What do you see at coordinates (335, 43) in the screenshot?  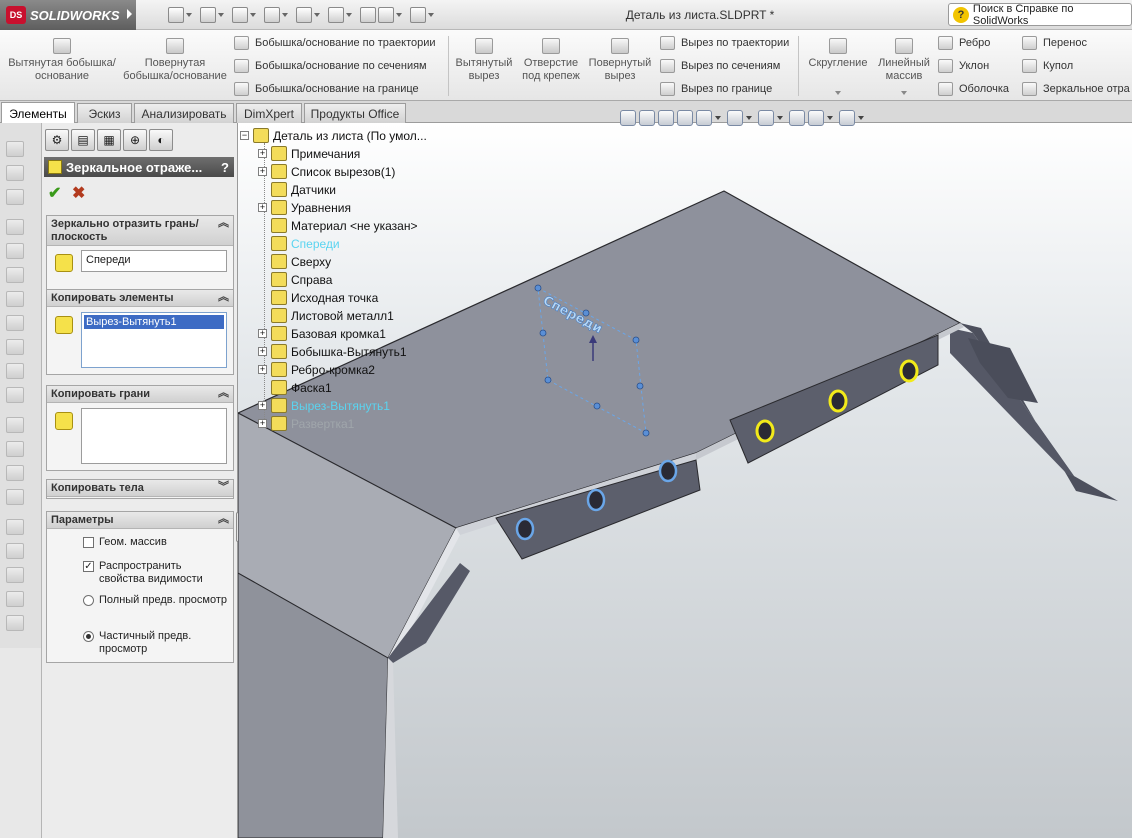 I see `swept-boss-button: Бобышка/основание по траектории` at bounding box center [335, 43].